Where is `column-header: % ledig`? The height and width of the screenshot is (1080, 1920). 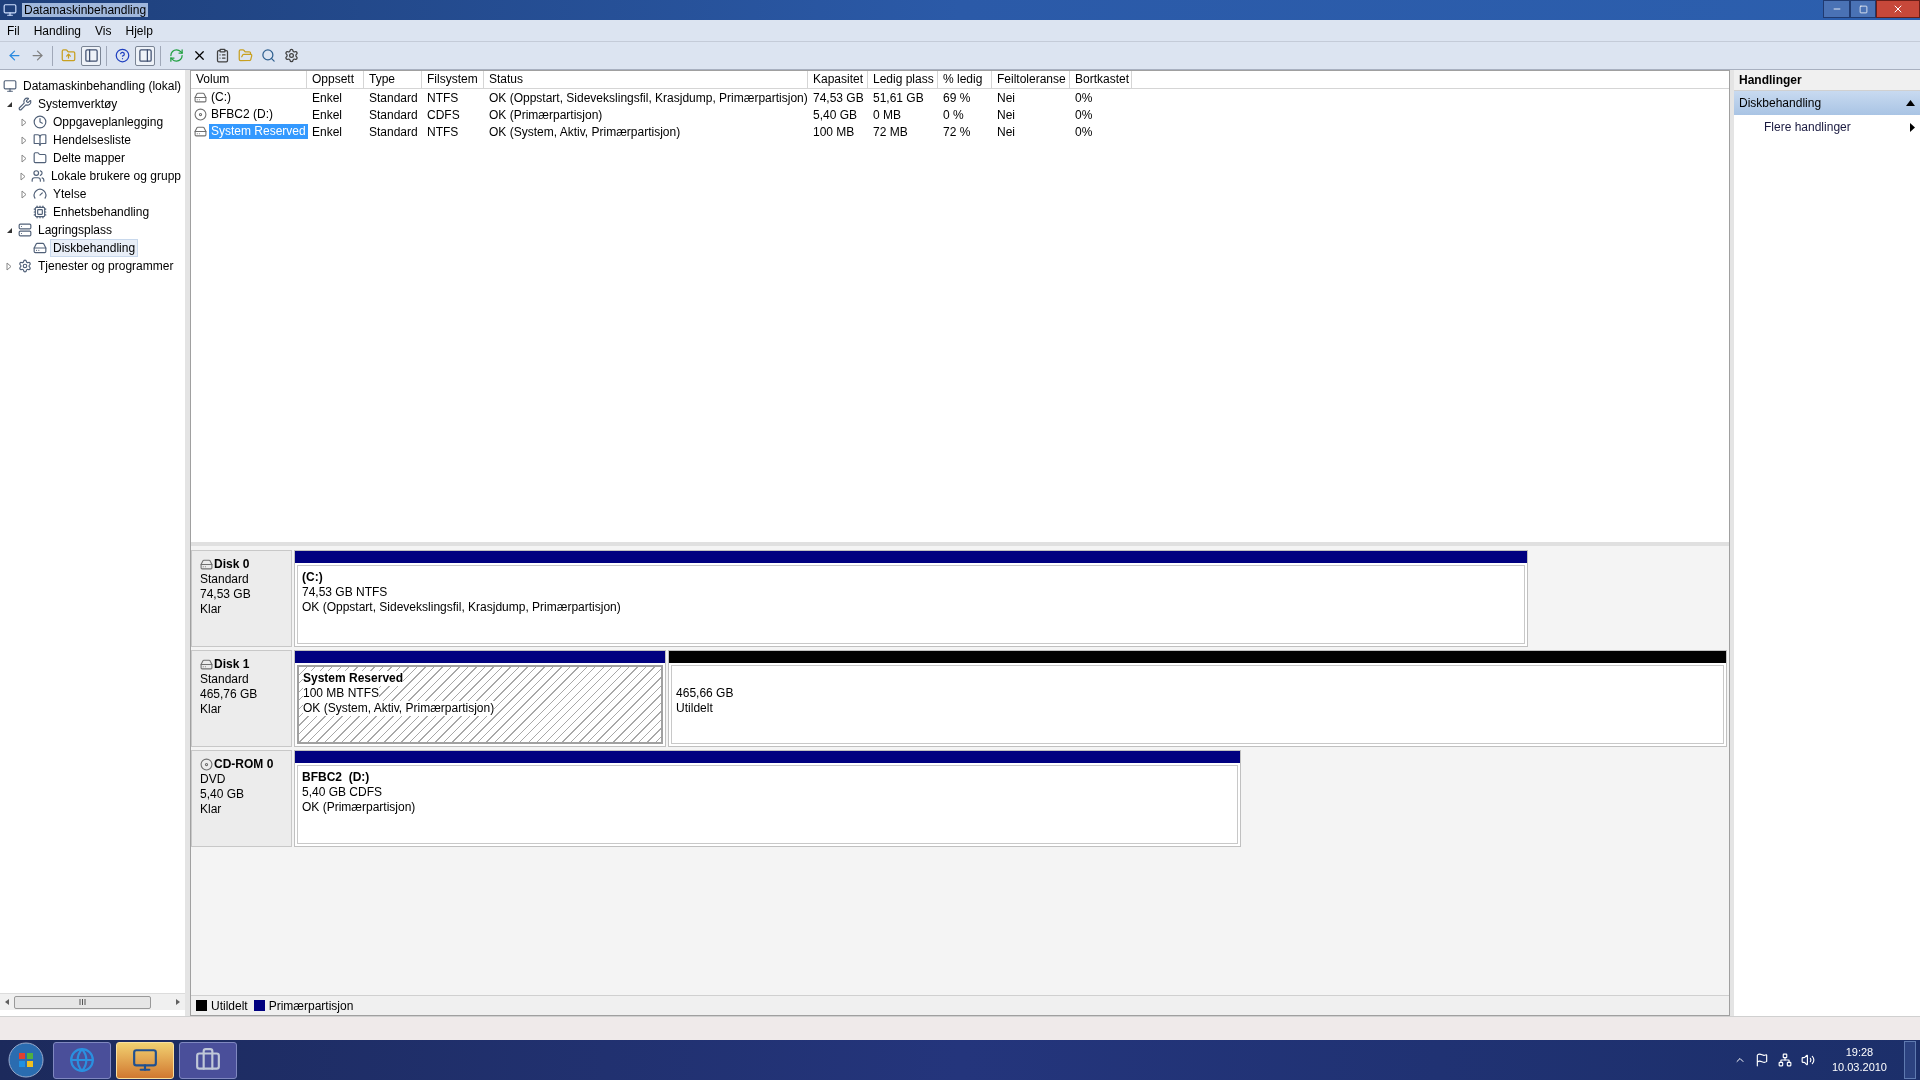
column-header: % ledig is located at coordinates (965, 79).